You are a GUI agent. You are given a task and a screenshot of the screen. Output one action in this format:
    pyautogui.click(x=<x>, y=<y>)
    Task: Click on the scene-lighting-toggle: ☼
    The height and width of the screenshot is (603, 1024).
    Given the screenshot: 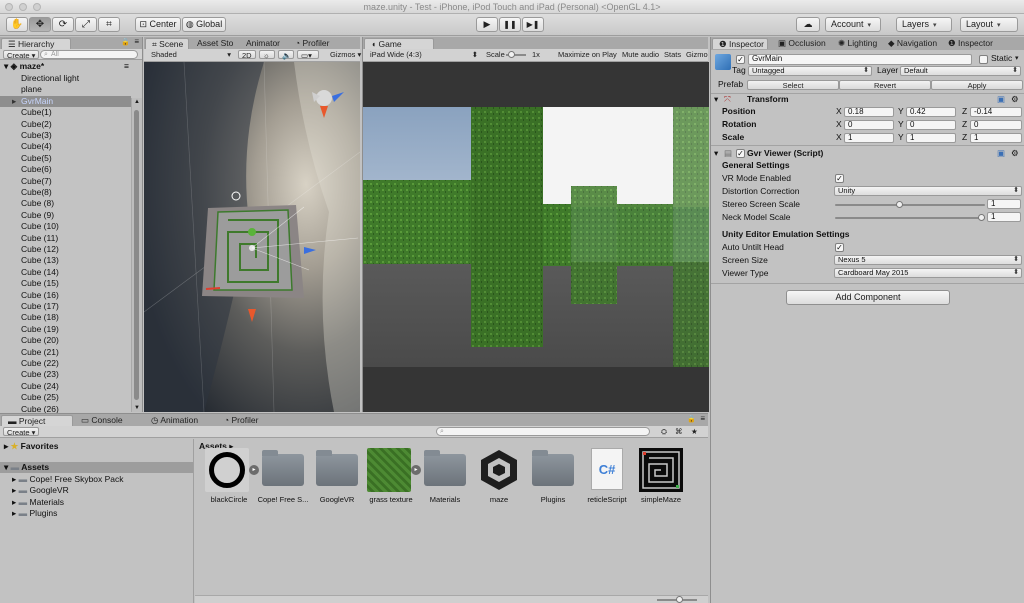 What is the action you would take?
    pyautogui.click(x=267, y=55)
    